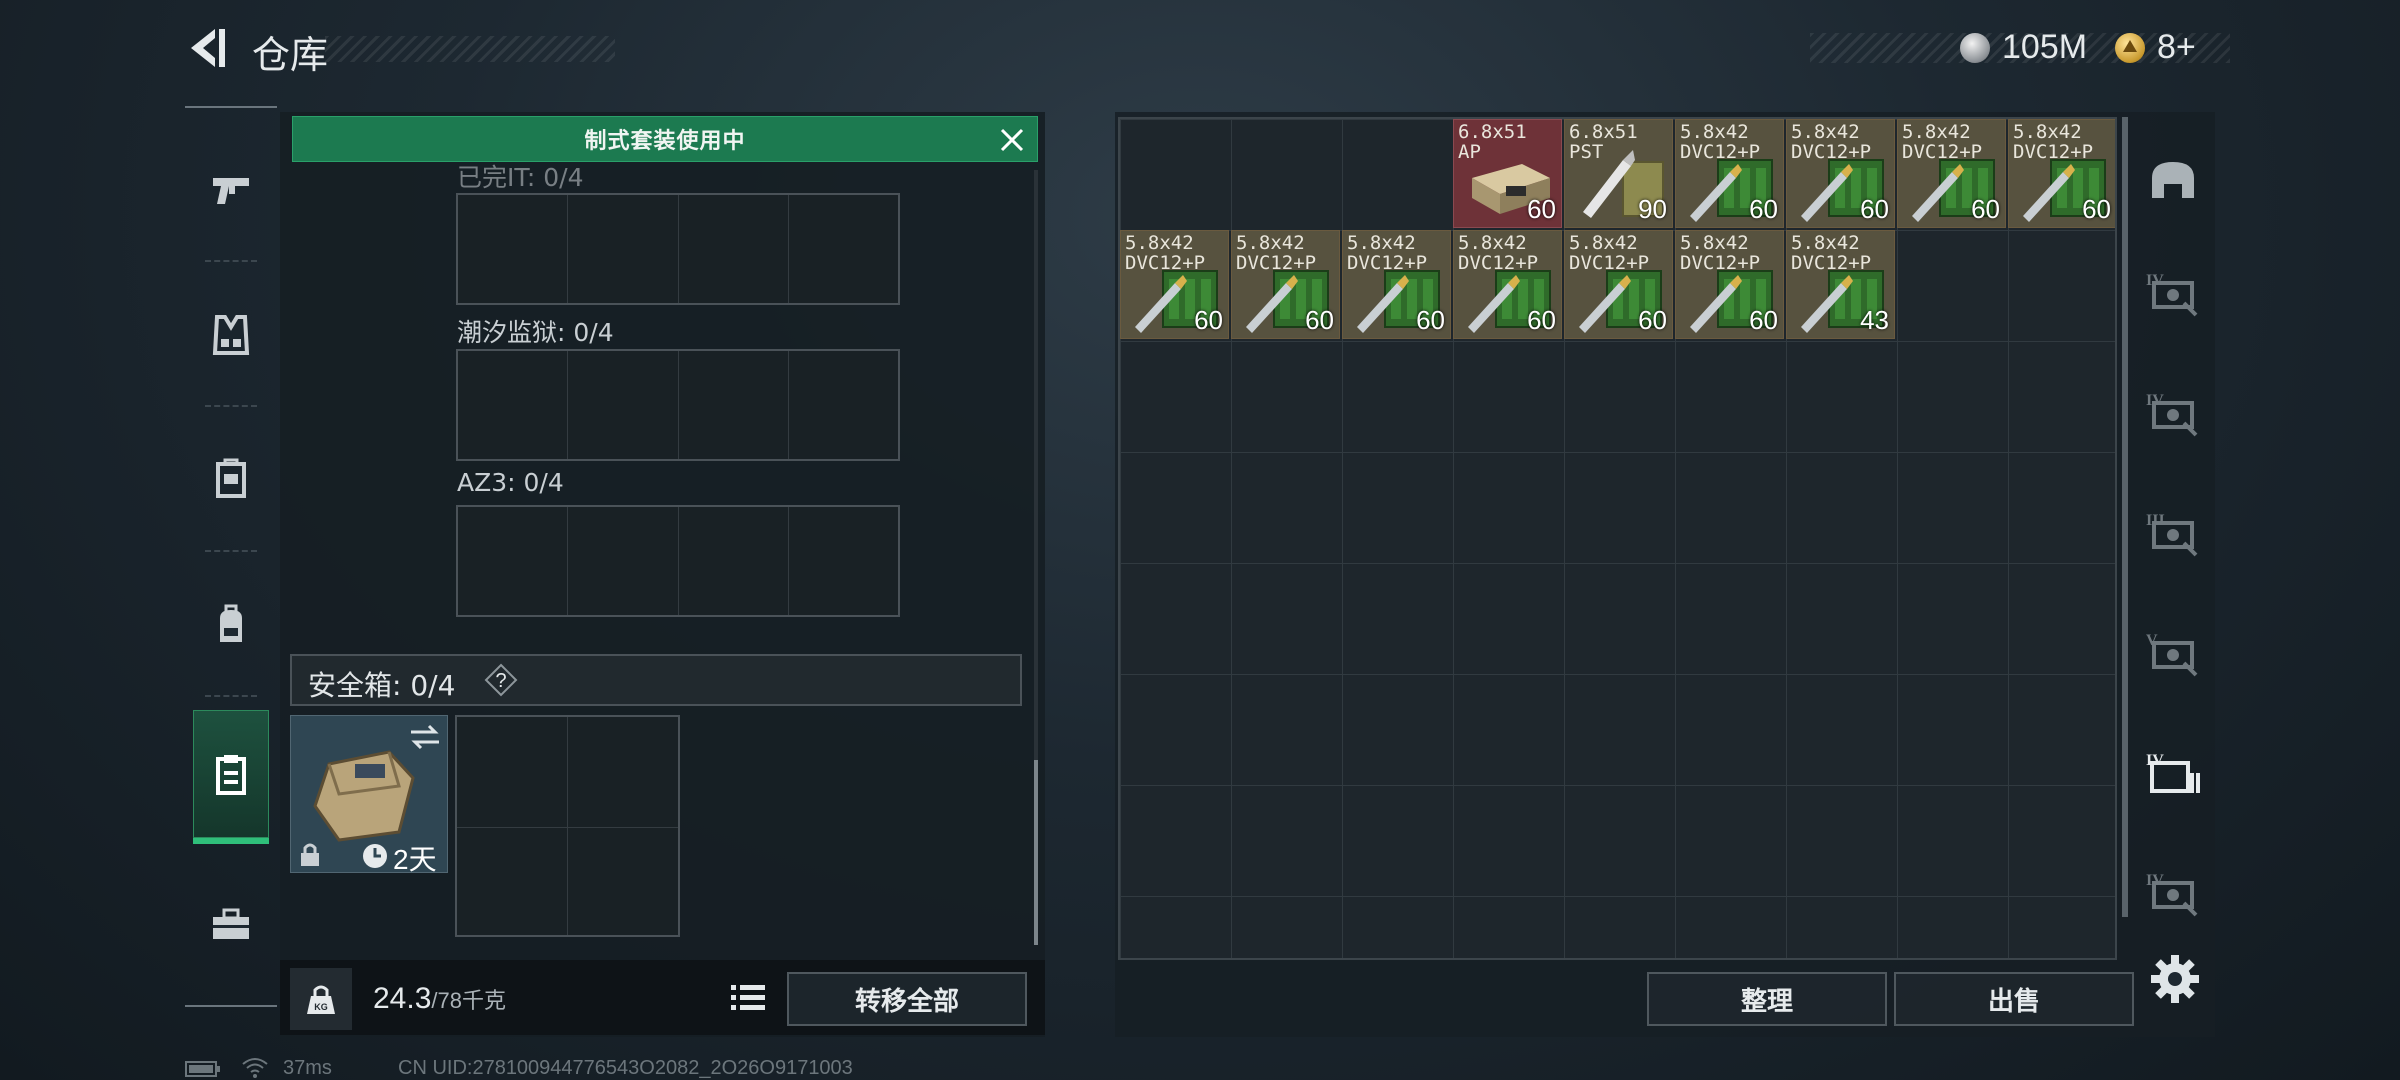  What do you see at coordinates (402, 998) in the screenshot?
I see `weight-current: 24.3` at bounding box center [402, 998].